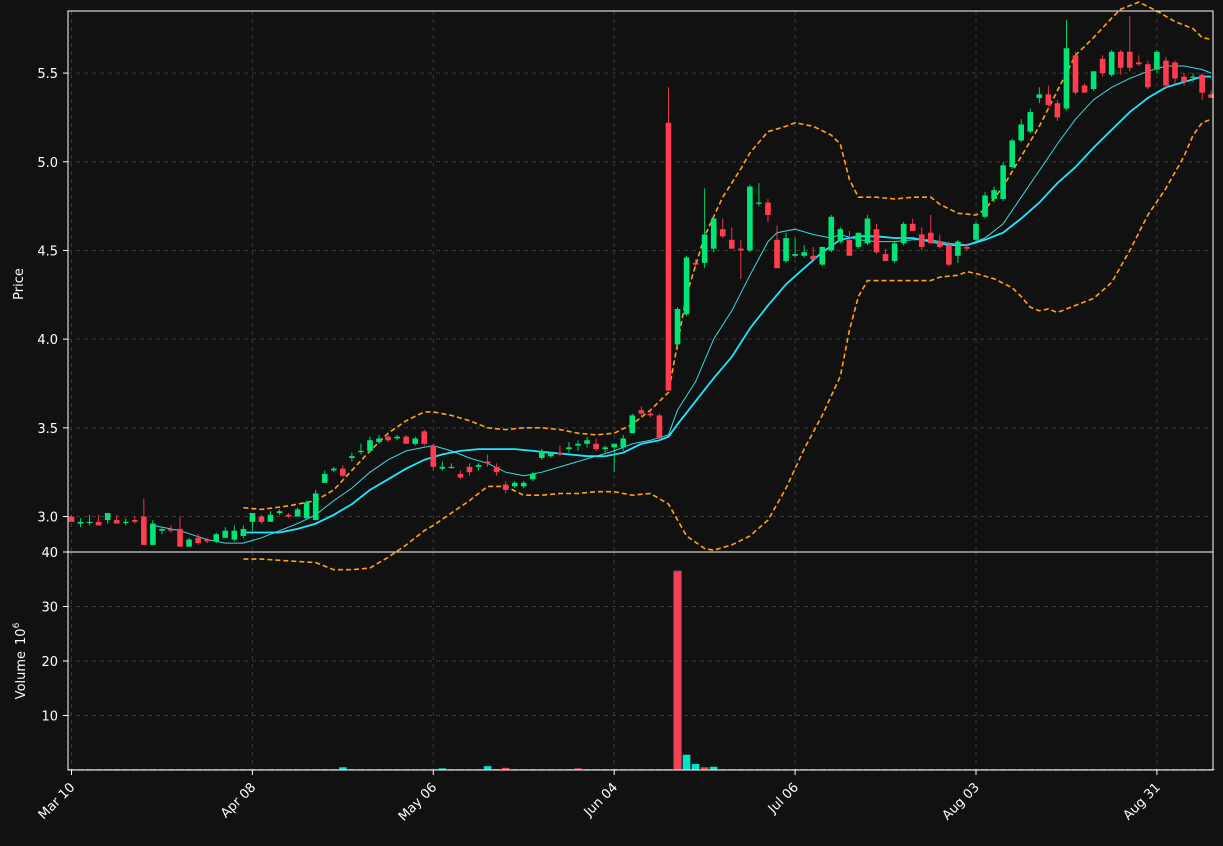  What do you see at coordinates (21, 675) in the screenshot?
I see `volume-label-text: Volume` at bounding box center [21, 675].